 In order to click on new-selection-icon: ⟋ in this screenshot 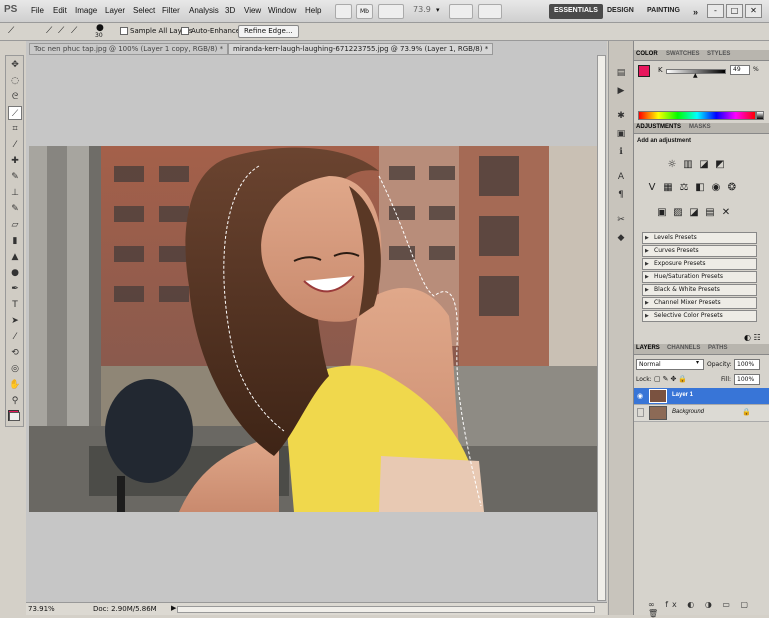, I will do `click(49, 31)`.